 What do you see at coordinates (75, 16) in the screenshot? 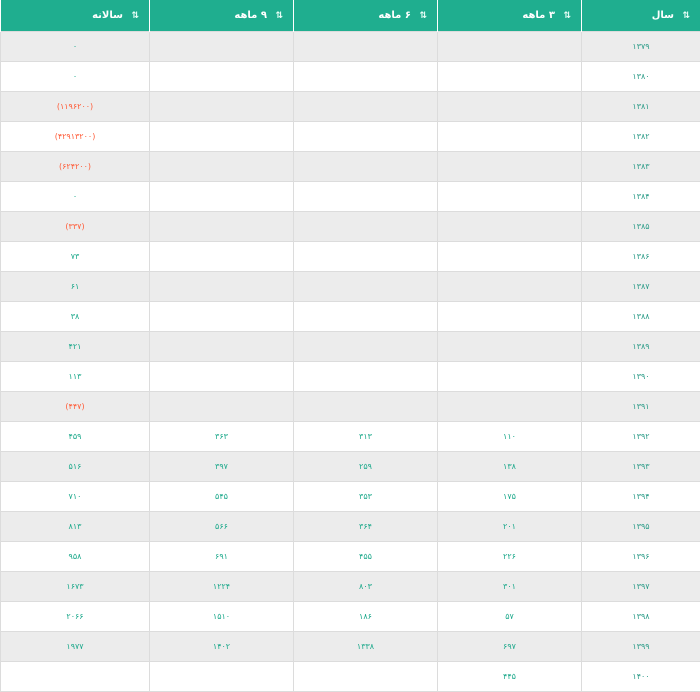
I see `column-header-annual: ⇅ سالانه` at bounding box center [75, 16].